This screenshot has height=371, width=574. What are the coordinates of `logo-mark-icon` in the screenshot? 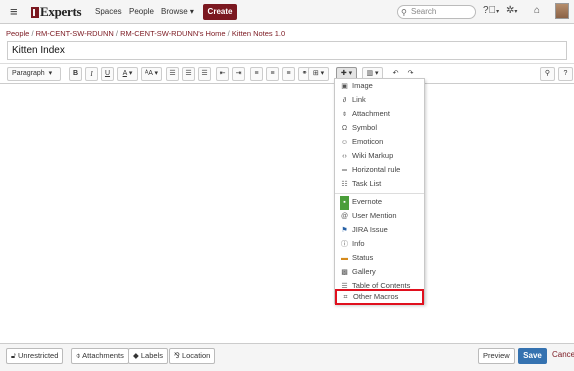 It's located at (35, 12).